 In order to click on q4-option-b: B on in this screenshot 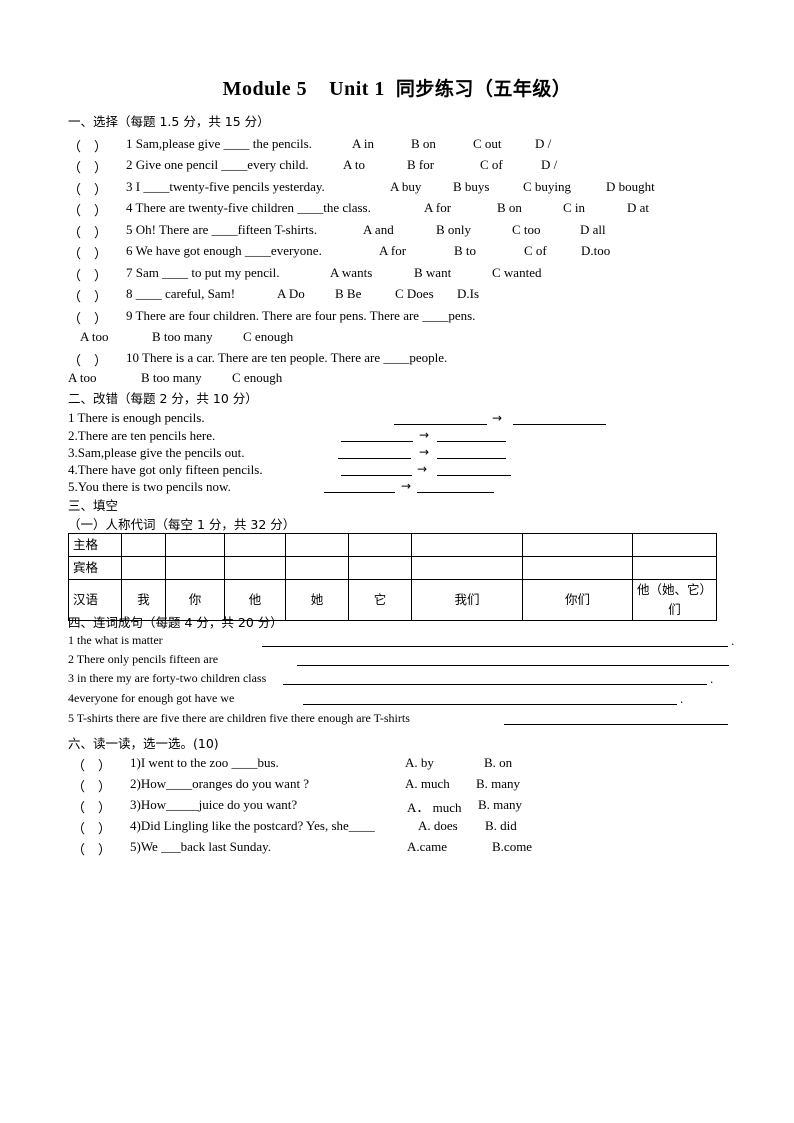, I will do `click(509, 208)`.